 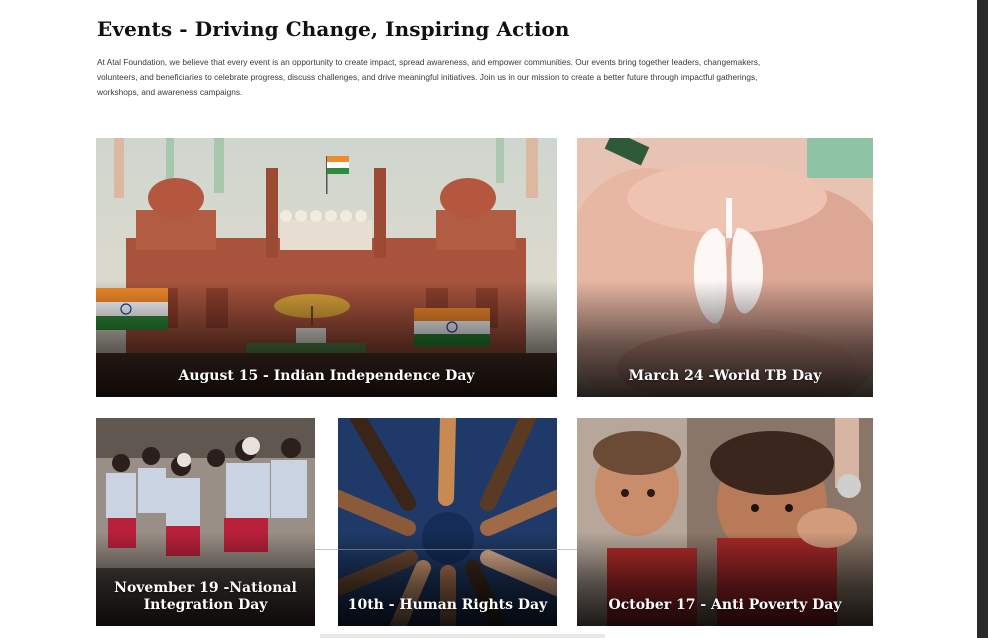 I want to click on event-card-human-rights-day: 10th - Human Rights Day, so click(x=447, y=522).